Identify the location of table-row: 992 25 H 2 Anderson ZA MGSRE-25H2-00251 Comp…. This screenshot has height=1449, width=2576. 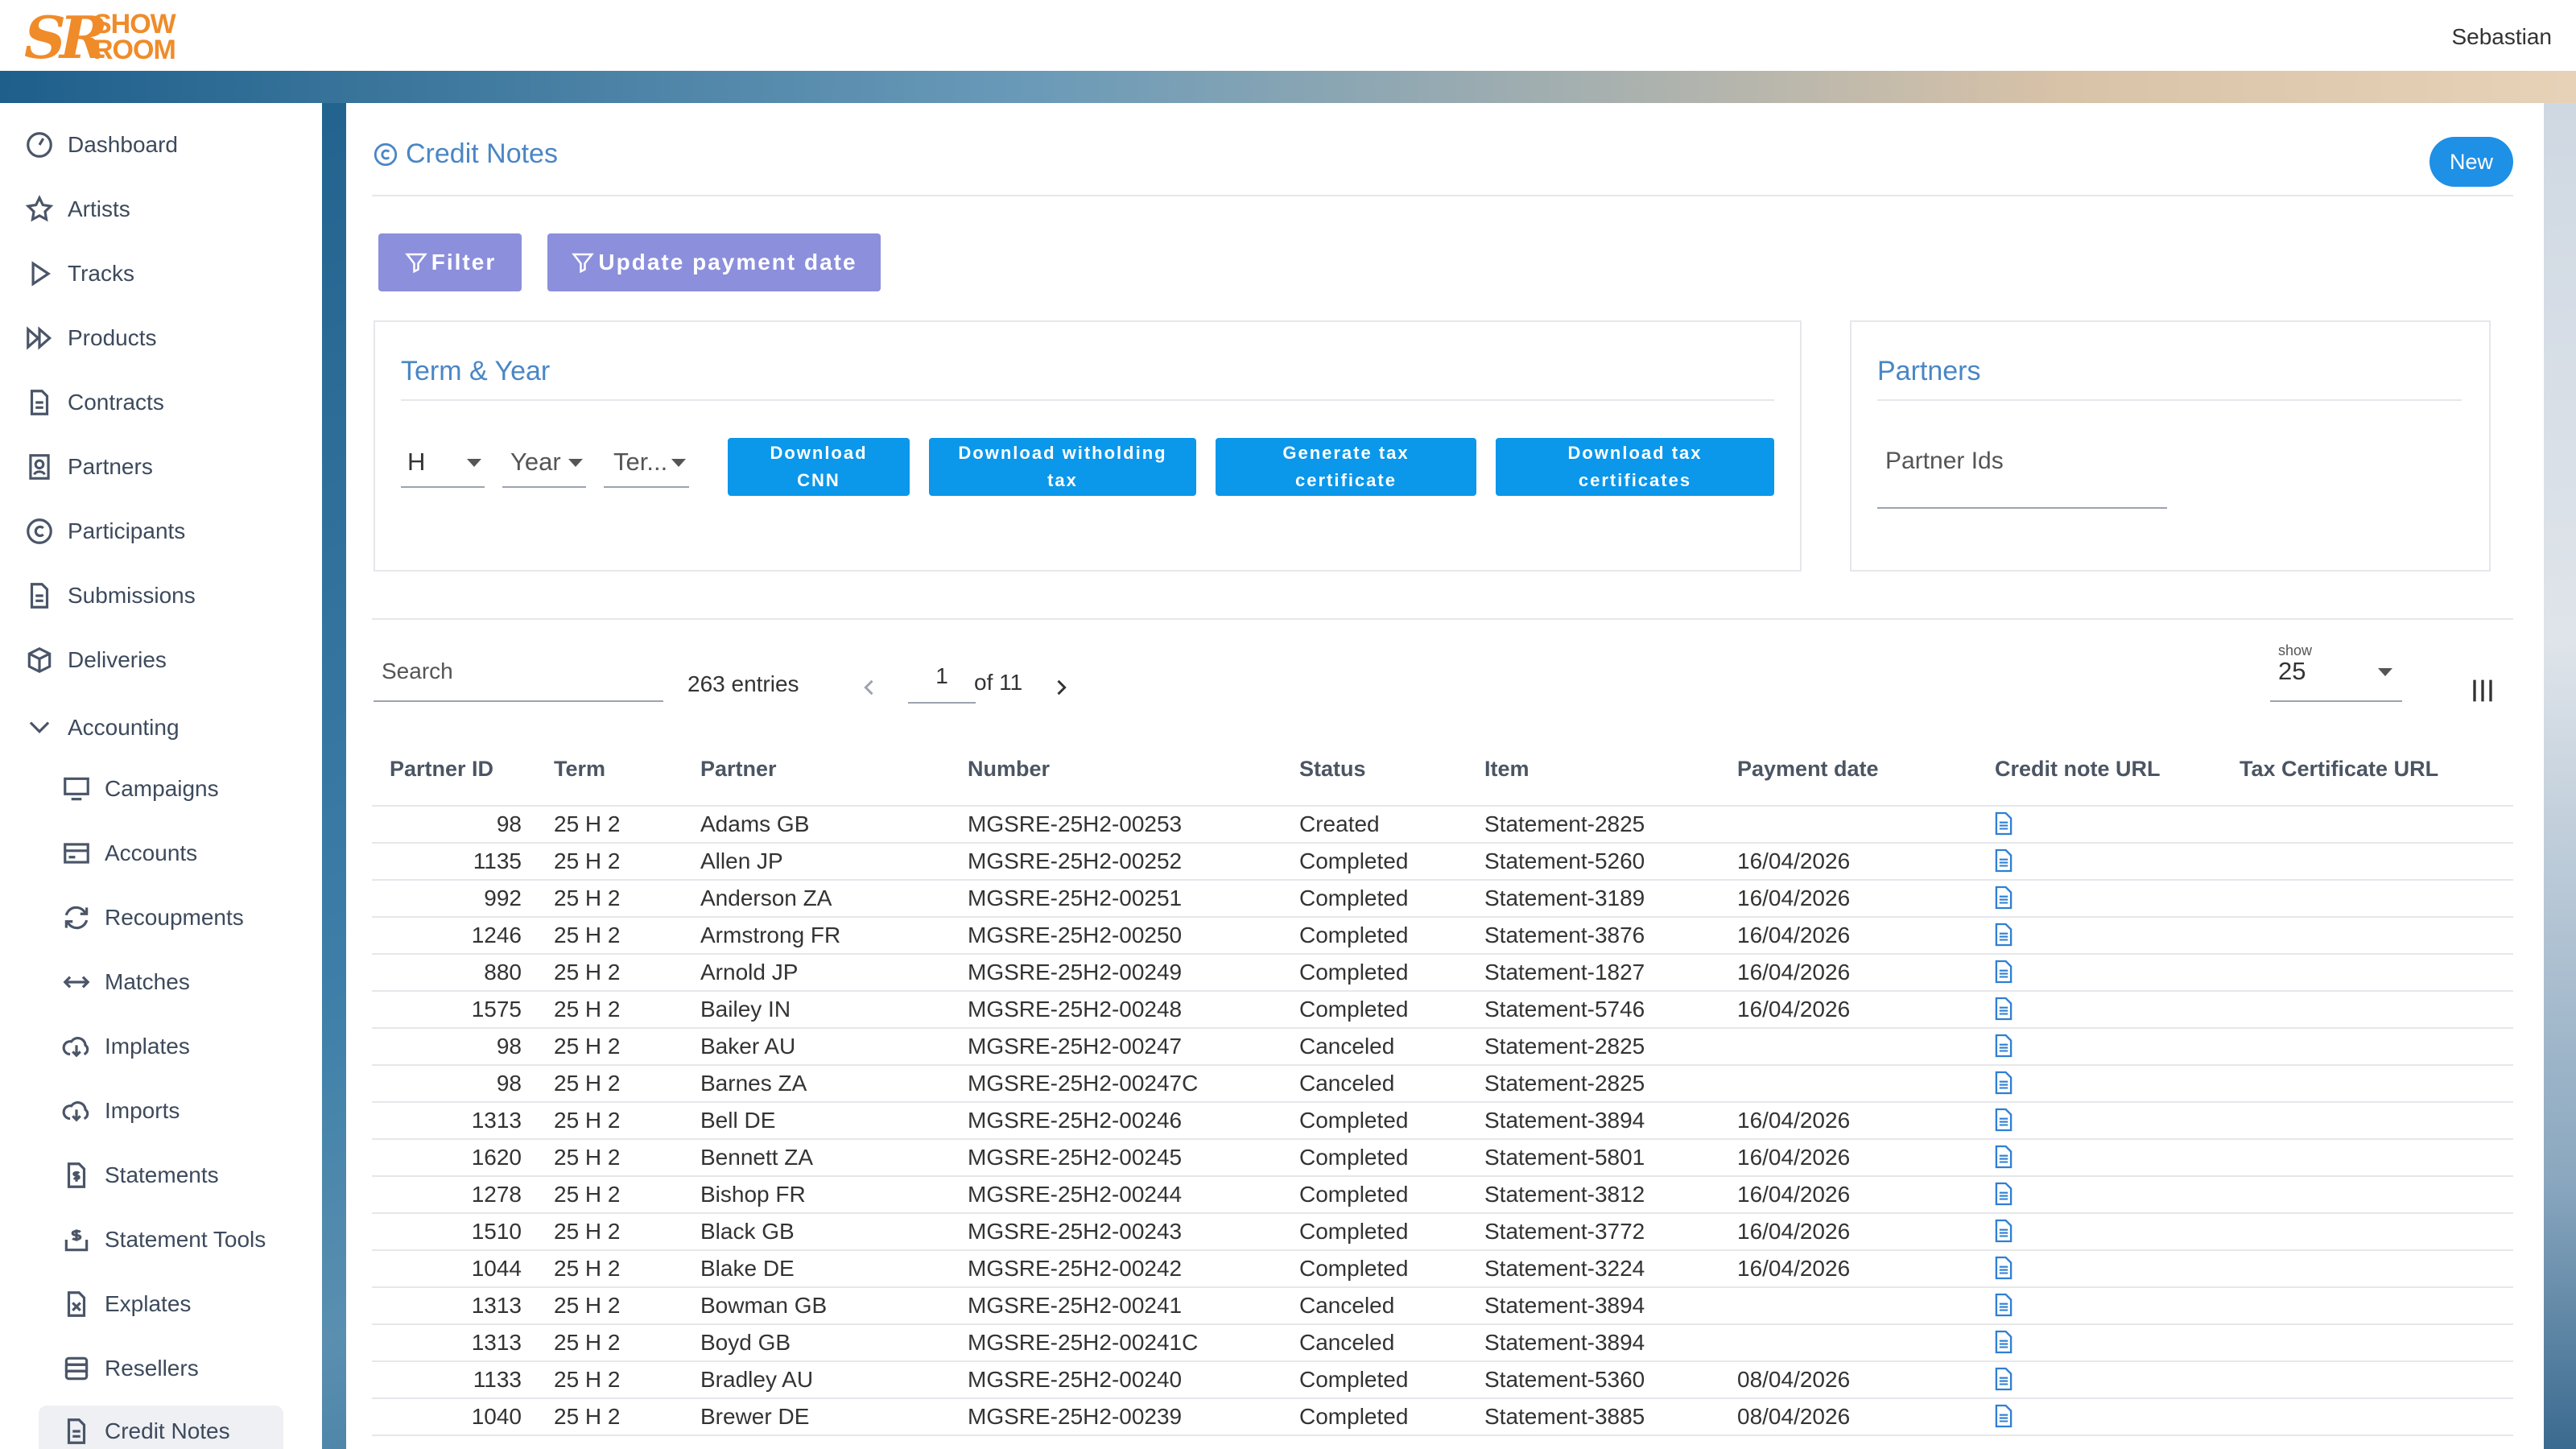
(1442, 899).